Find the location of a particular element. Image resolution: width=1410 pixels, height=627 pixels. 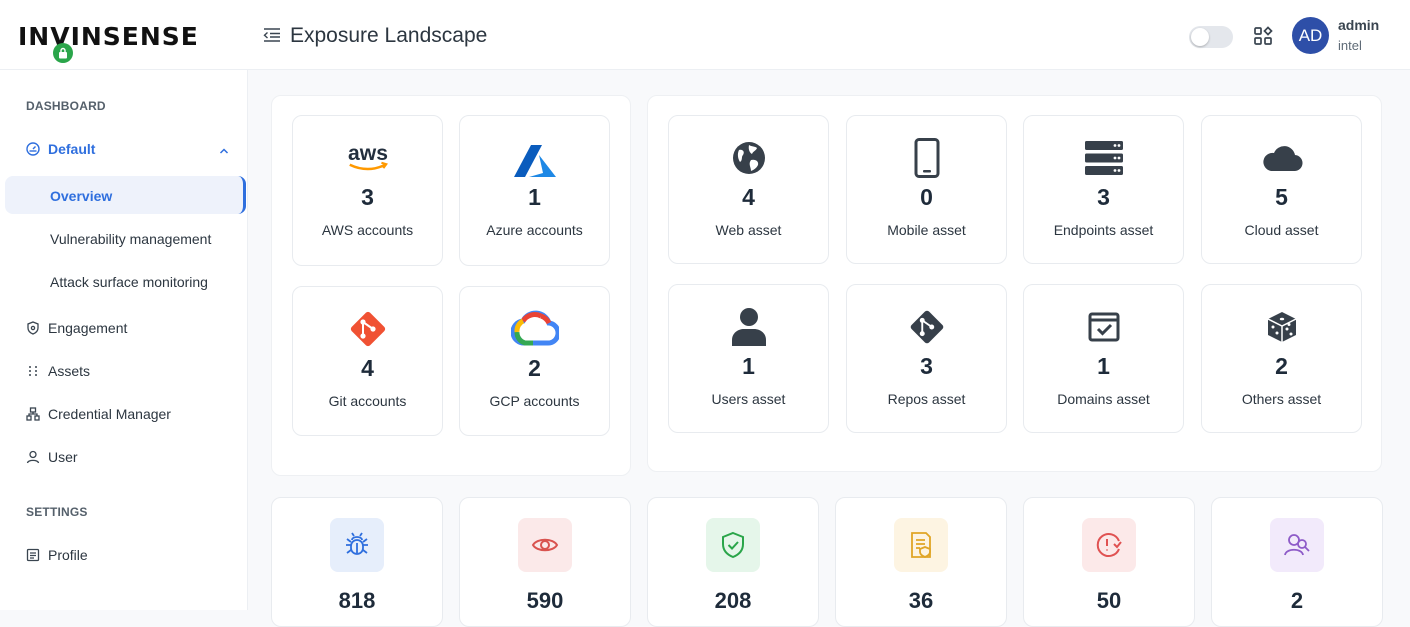

endpoints-asset-count: 3 is located at coordinates (1103, 197).